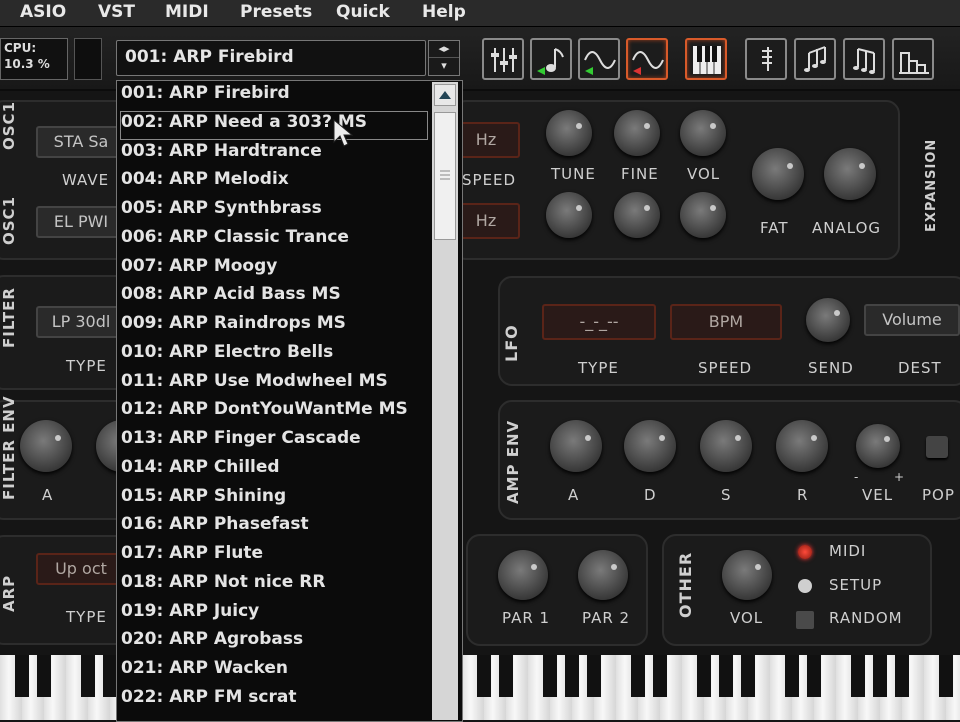 The width and height of the screenshot is (960, 722). I want to click on preset-list-item: 013: ARP Finger Cascade, so click(274, 441).